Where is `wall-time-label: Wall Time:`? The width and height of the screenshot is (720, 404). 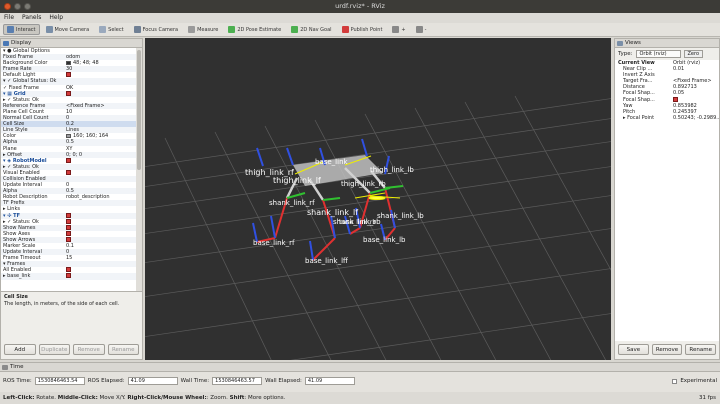
wall-time-label: Wall Time: is located at coordinates (195, 381).